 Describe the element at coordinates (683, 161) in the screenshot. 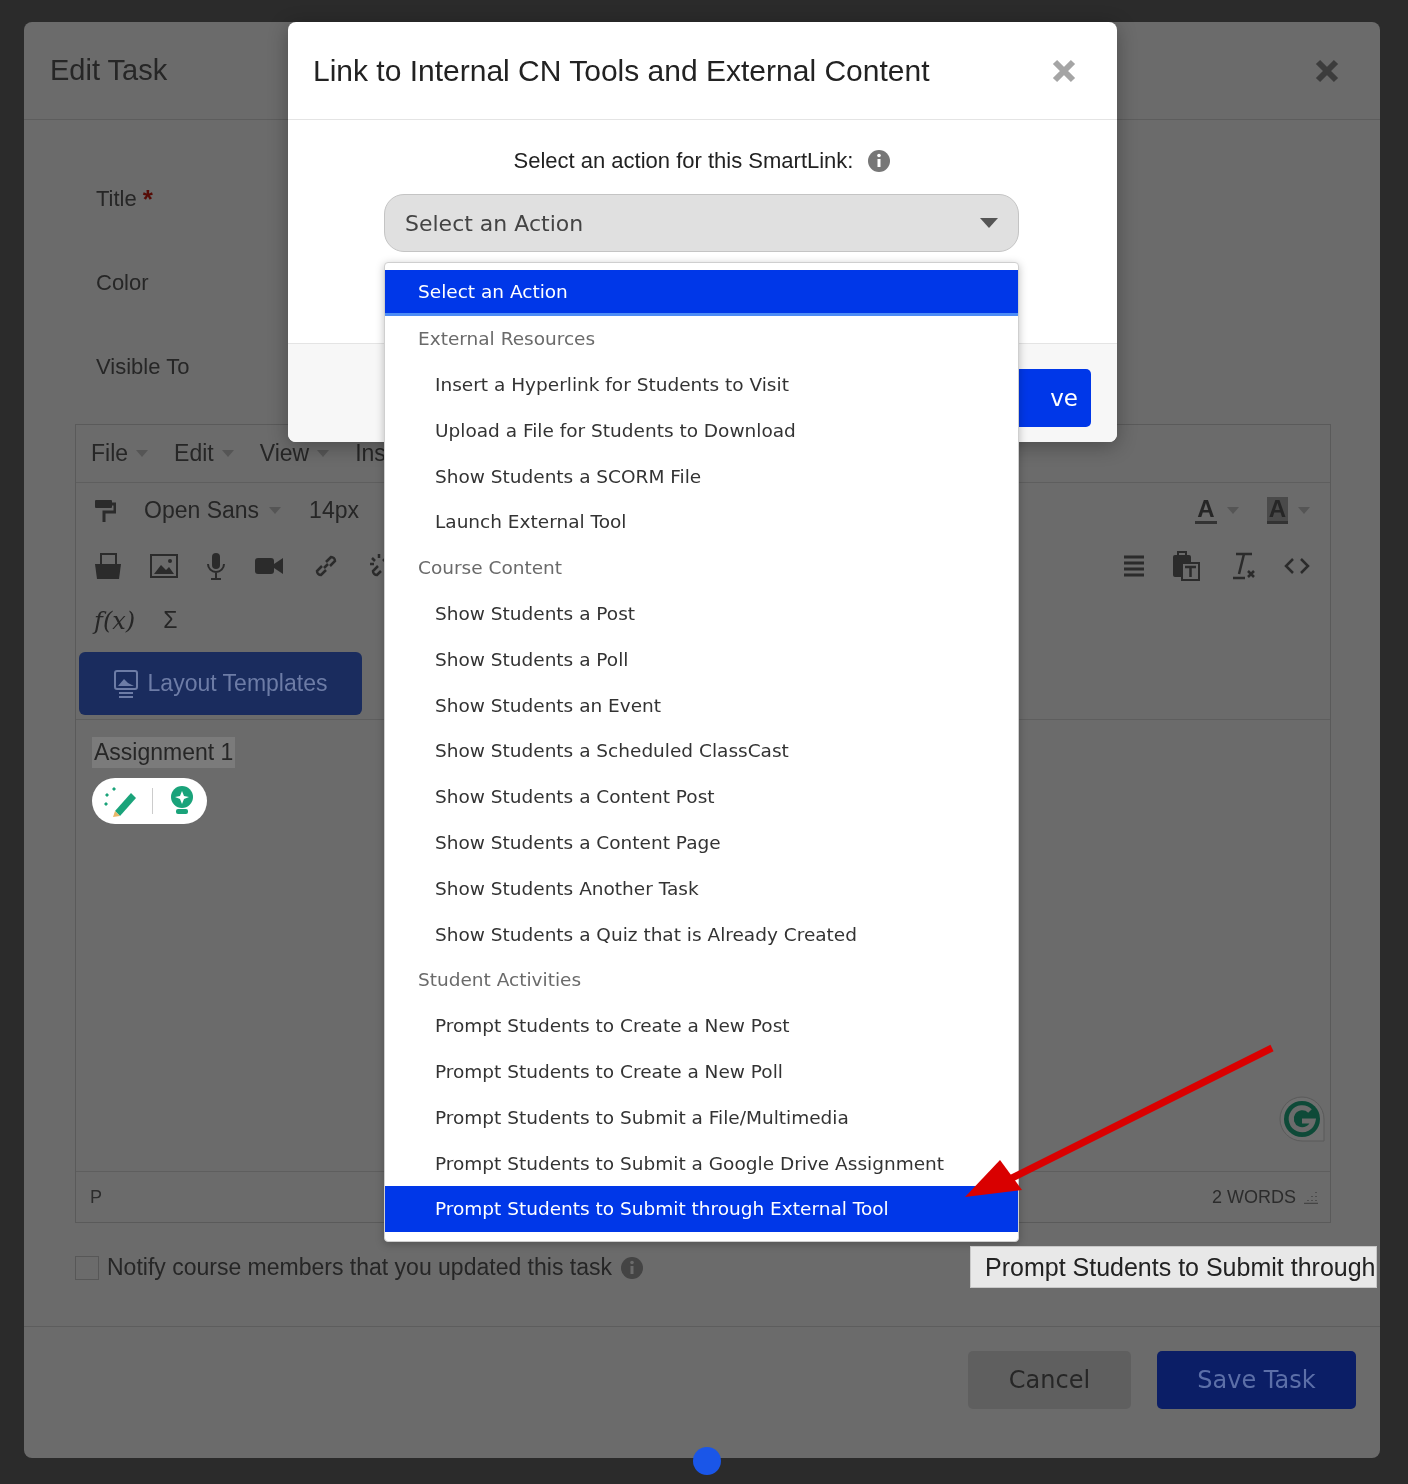

I see `prompt-label: Select an action for this SmartLink:` at that location.